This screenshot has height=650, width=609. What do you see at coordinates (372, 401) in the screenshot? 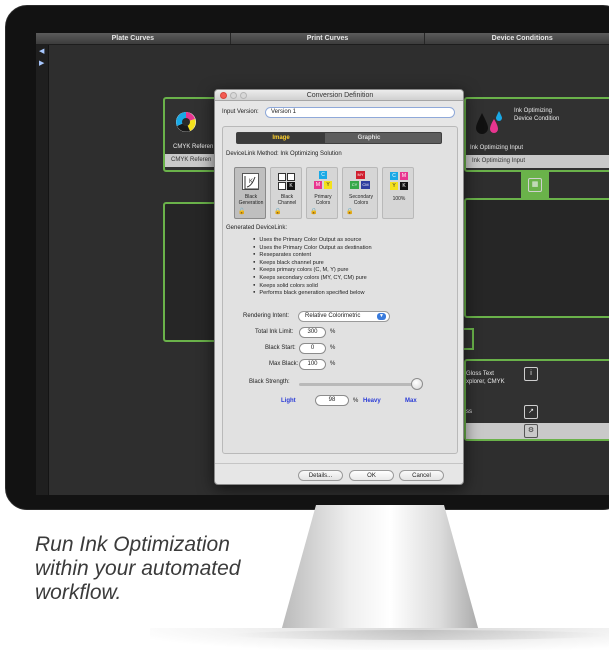
I see `heavy-label: Heavy` at bounding box center [372, 401].